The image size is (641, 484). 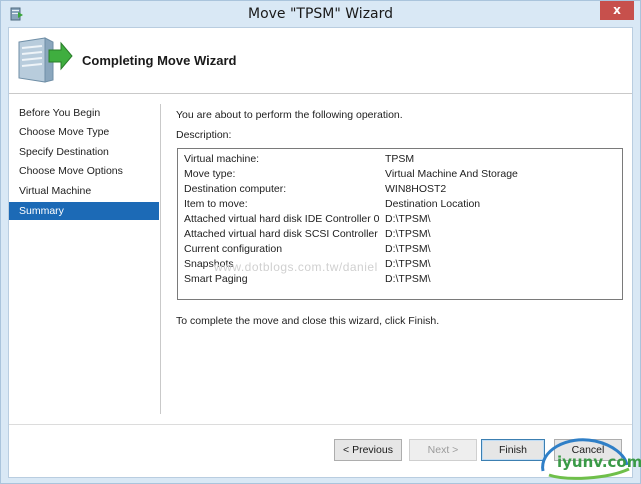 What do you see at coordinates (222, 159) in the screenshot?
I see `row-key: Virtual machine:` at bounding box center [222, 159].